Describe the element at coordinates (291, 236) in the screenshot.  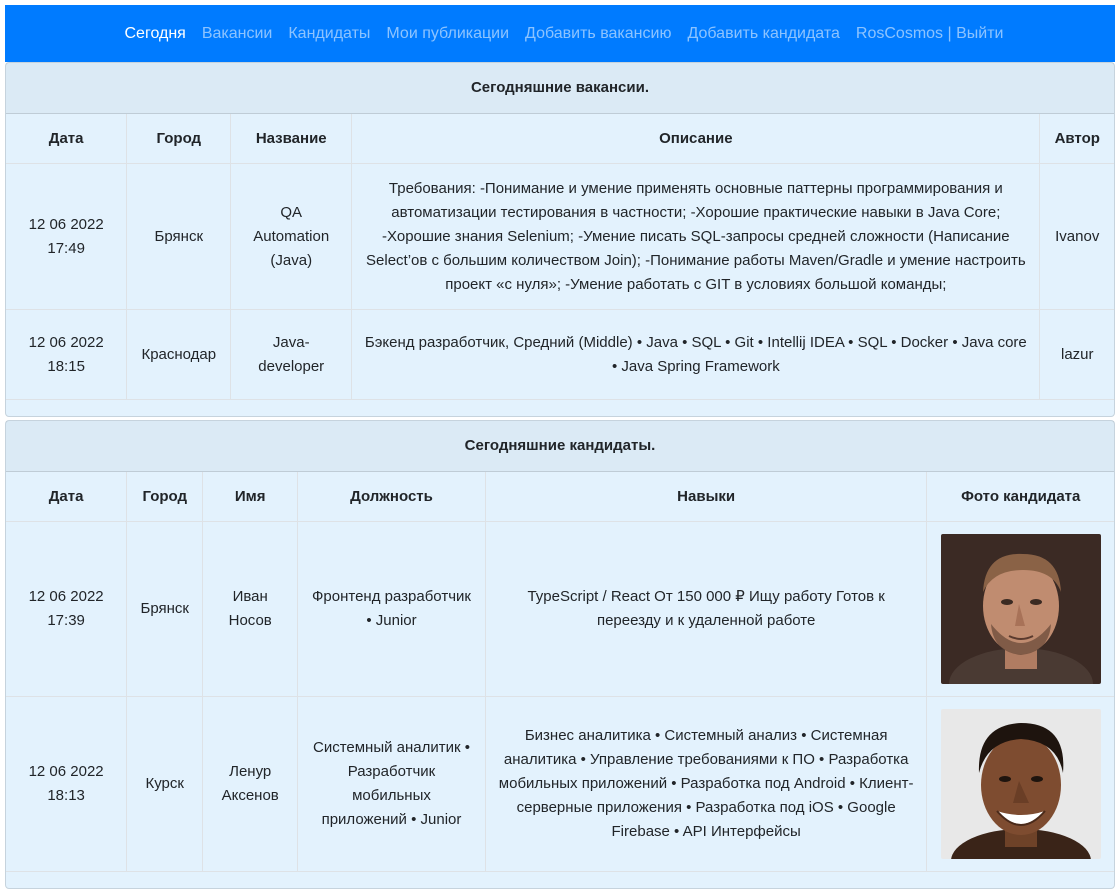
I see `vacancy-name: QA Automation (Java)` at that location.